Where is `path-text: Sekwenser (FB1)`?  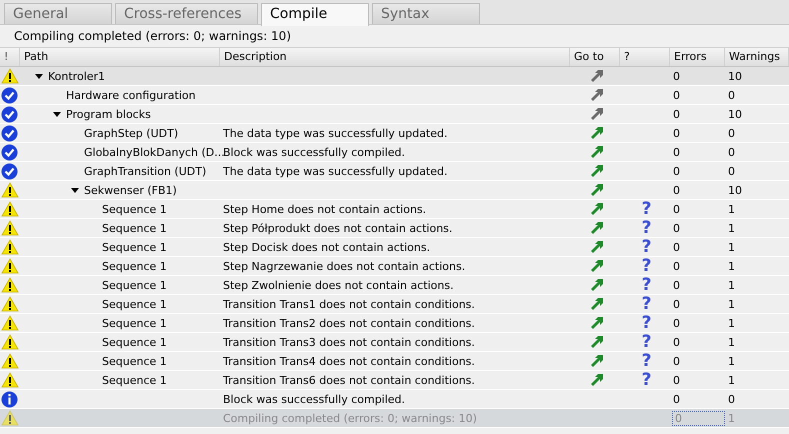
path-text: Sekwenser (FB1) is located at coordinates (130, 190).